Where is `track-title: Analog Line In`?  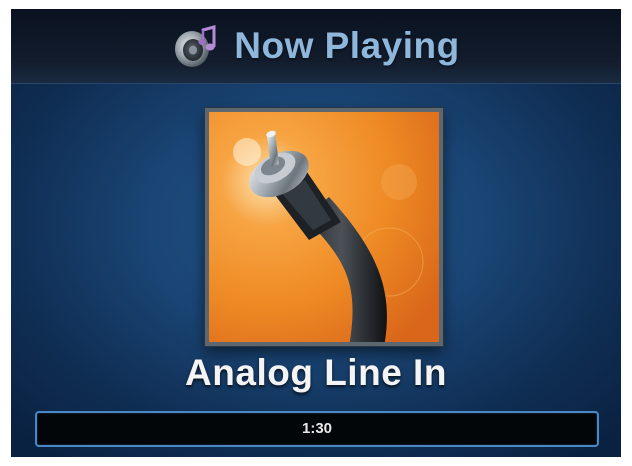
track-title: Analog Line In is located at coordinates (316, 372).